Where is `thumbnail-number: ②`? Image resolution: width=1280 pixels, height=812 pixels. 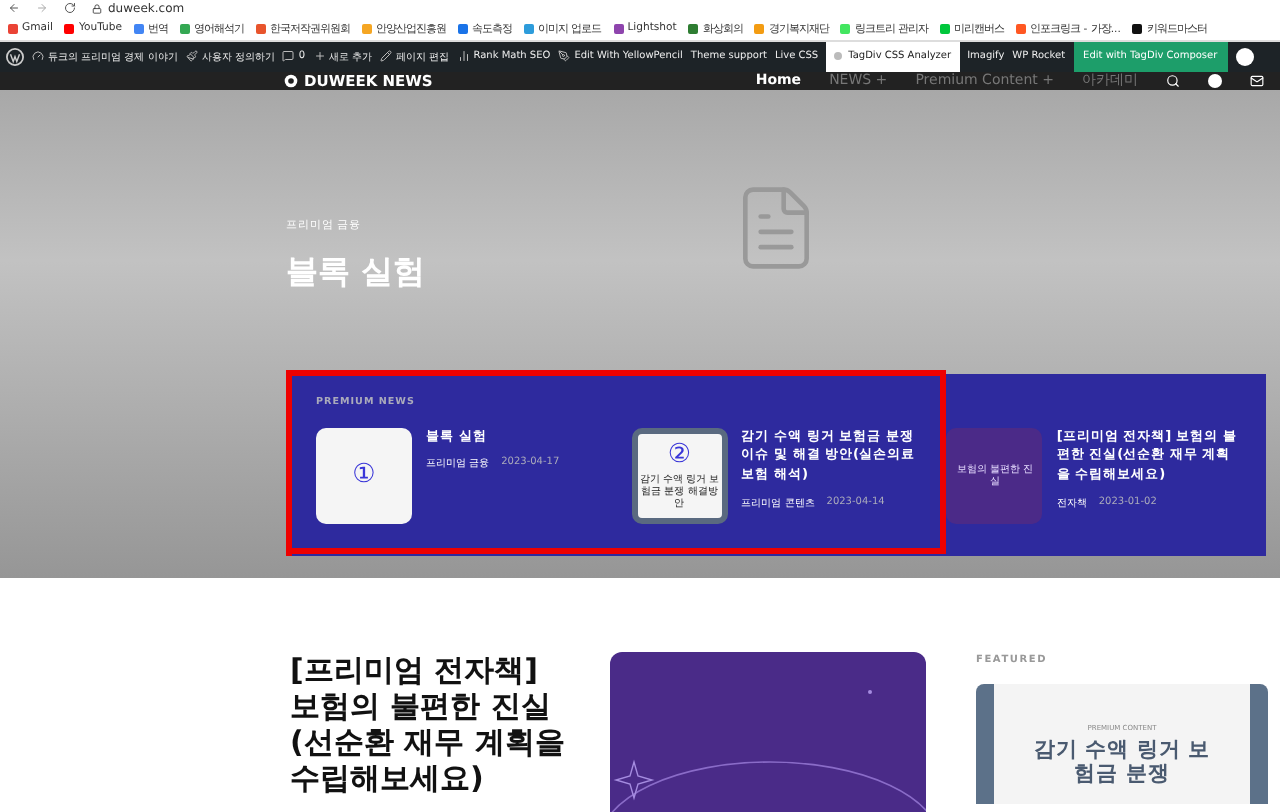
thumbnail-number: ② is located at coordinates (679, 455).